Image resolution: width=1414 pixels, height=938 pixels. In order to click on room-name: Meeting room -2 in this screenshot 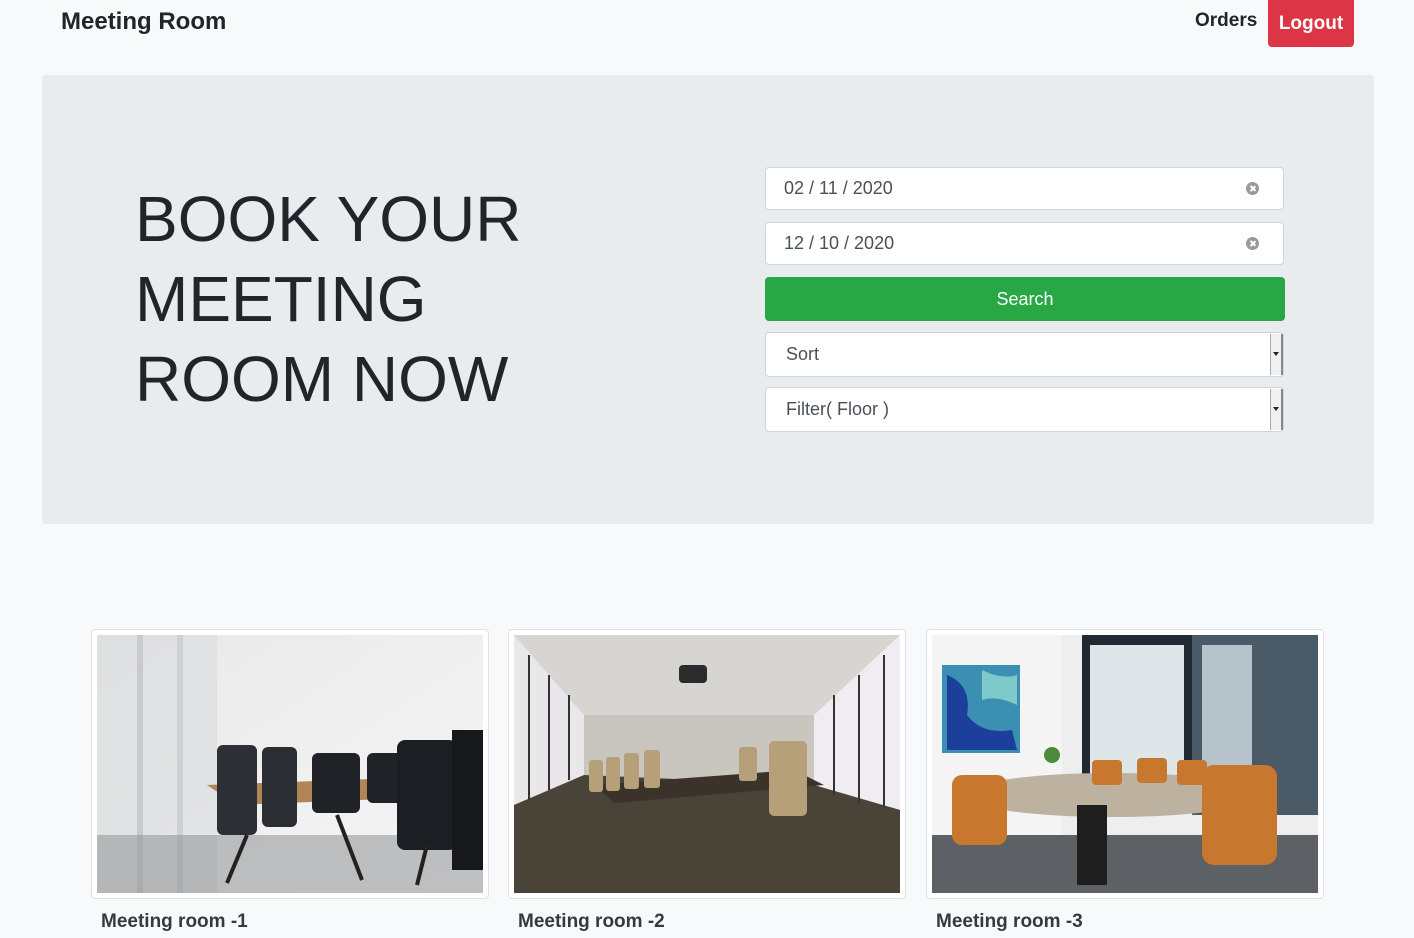, I will do `click(591, 922)`.